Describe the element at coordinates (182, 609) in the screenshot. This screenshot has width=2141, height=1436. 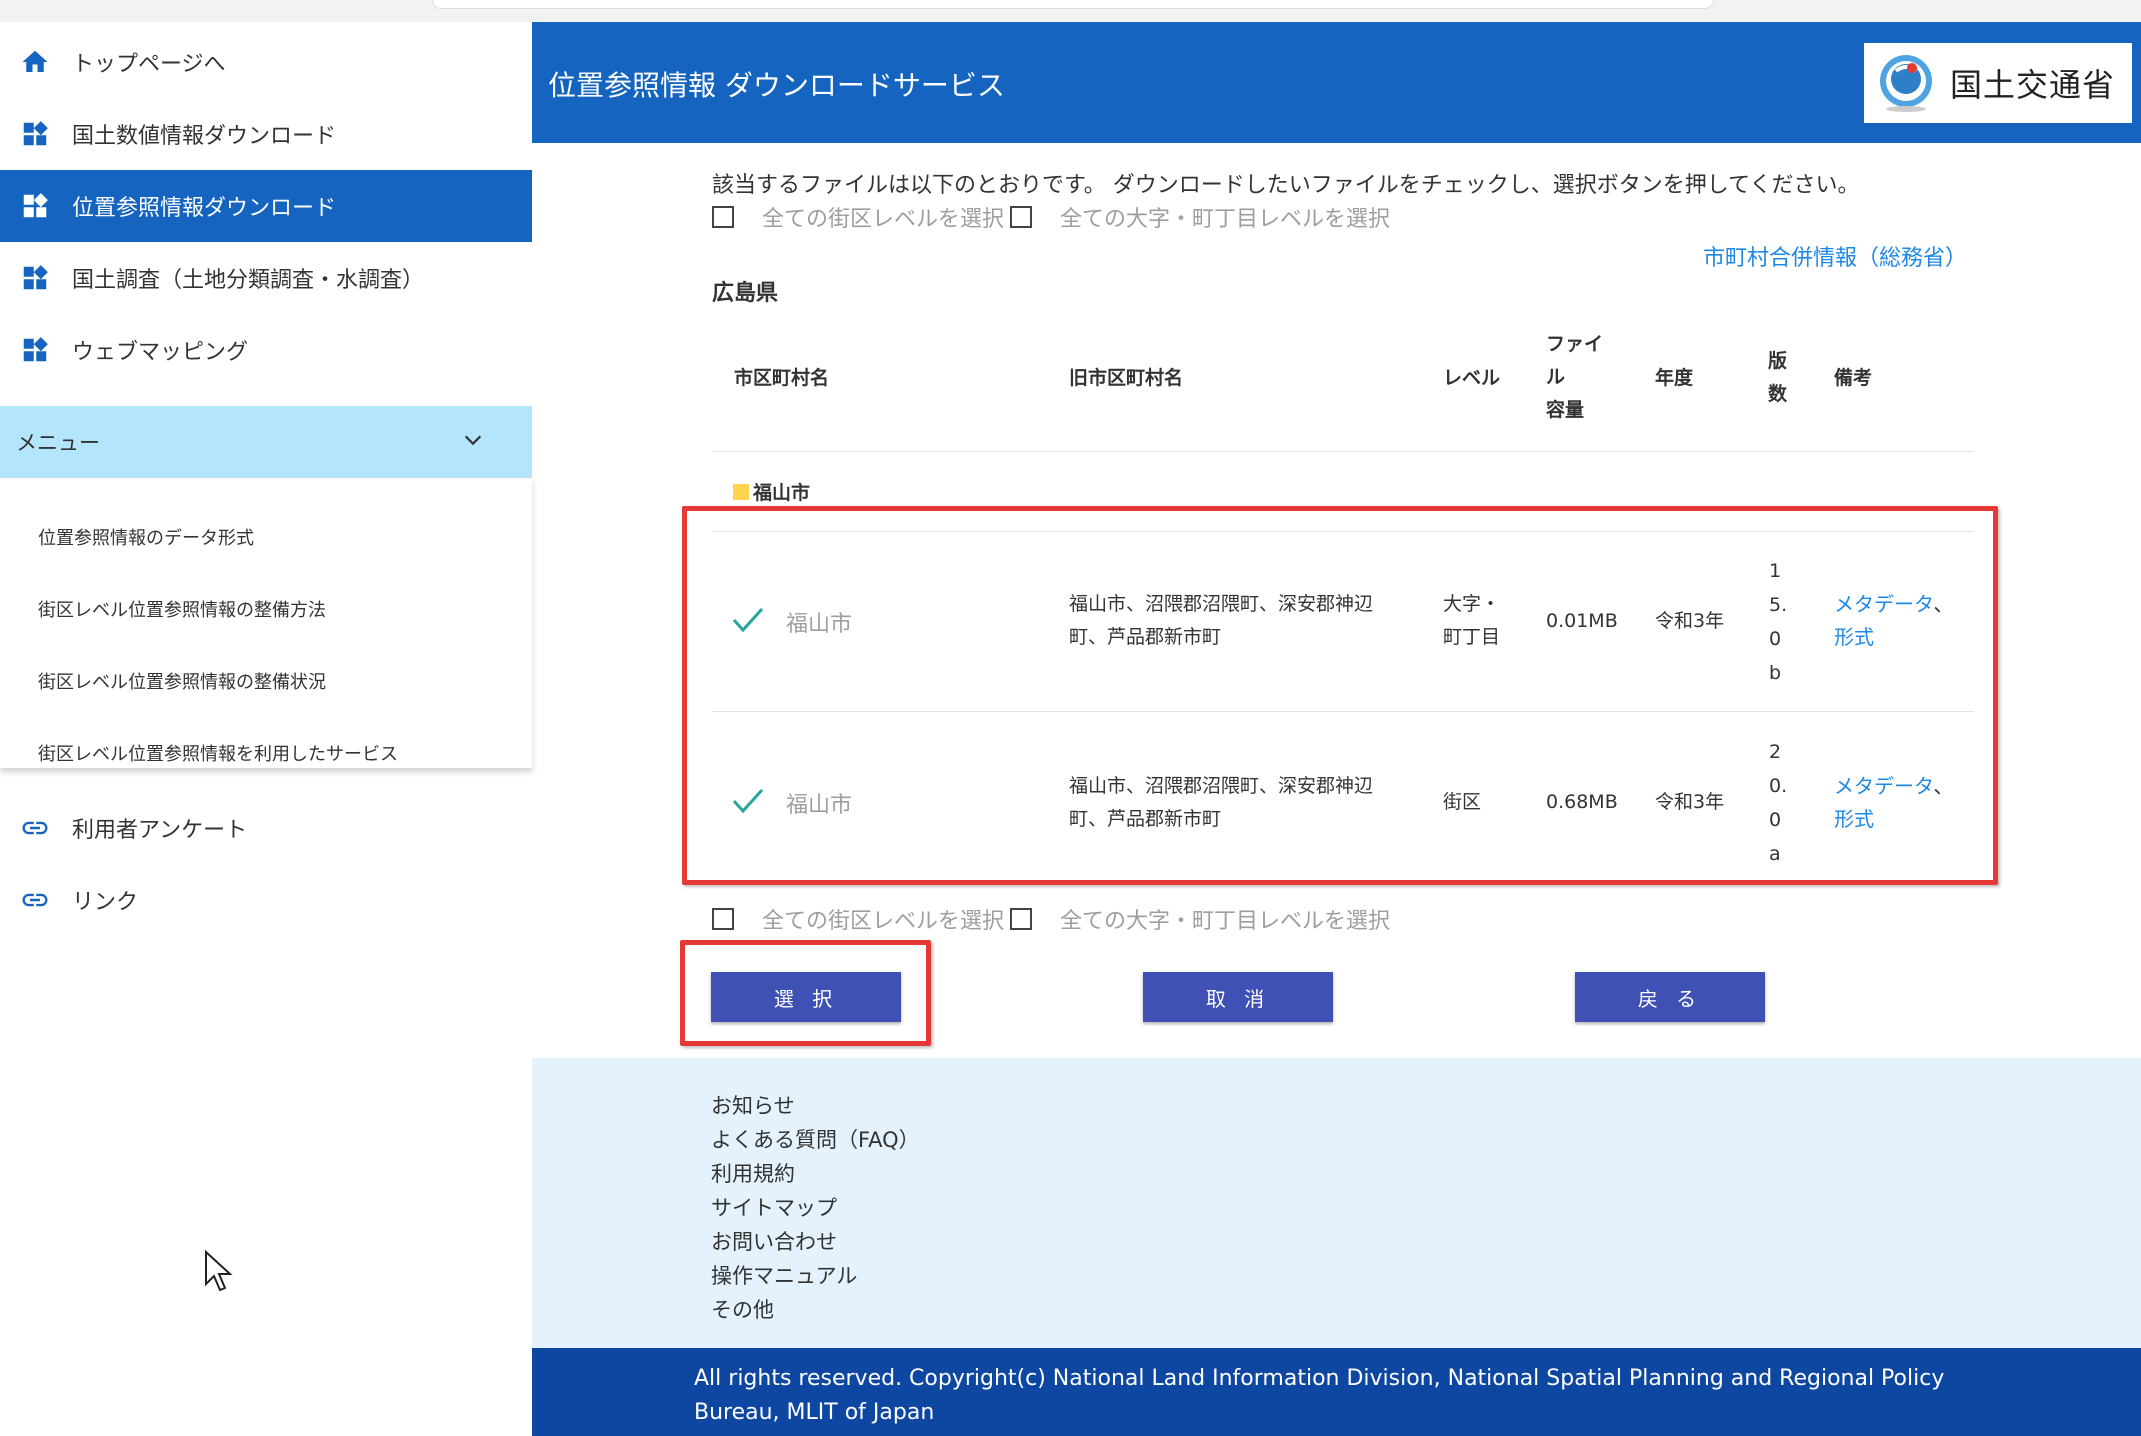
I see `menu-item-maintenance-method: 街区レベル位置参照情報の整備方法` at that location.